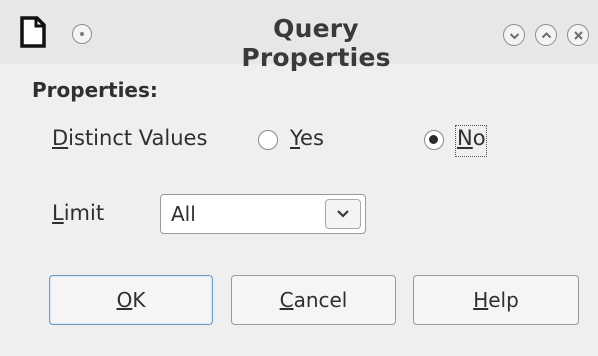  I want to click on ok-button: OK, so click(131, 300).